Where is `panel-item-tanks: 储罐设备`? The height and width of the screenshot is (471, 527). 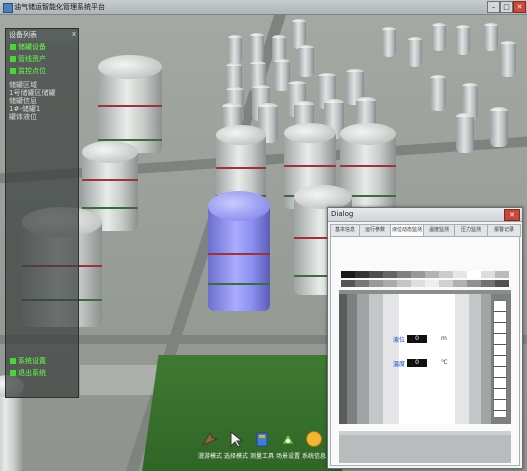
panel-item-tanks: 储罐设备 is located at coordinates (42, 47).